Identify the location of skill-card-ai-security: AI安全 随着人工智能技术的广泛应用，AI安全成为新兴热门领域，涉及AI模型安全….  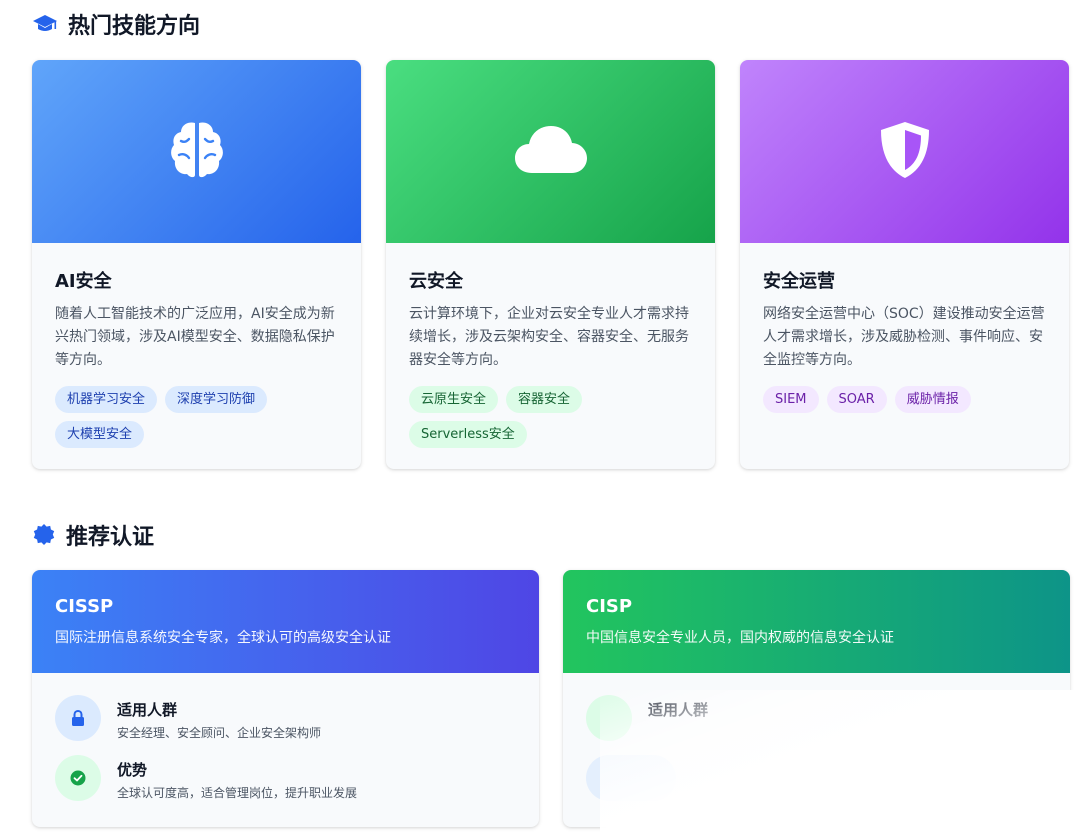
(196, 264).